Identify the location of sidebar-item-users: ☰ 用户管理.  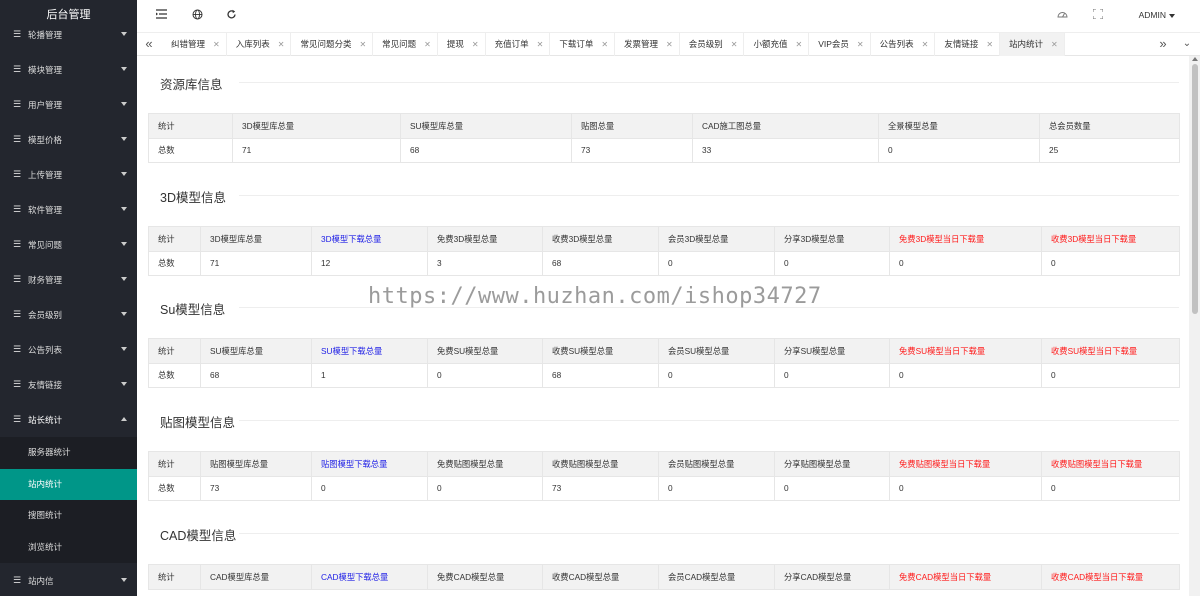
(68, 104).